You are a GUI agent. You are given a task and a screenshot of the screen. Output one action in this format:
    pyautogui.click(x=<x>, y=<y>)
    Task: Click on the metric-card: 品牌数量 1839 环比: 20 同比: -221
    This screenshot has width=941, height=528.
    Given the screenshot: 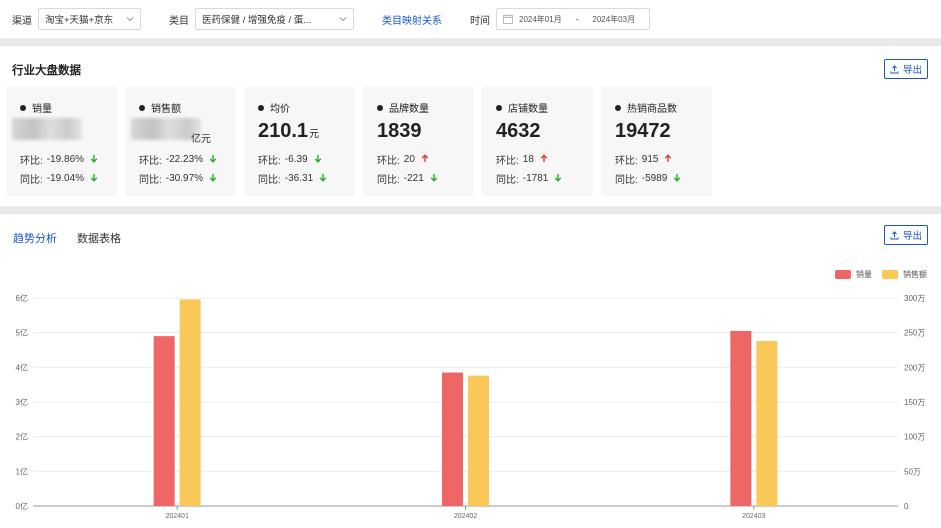 What is the action you would take?
    pyautogui.click(x=418, y=141)
    